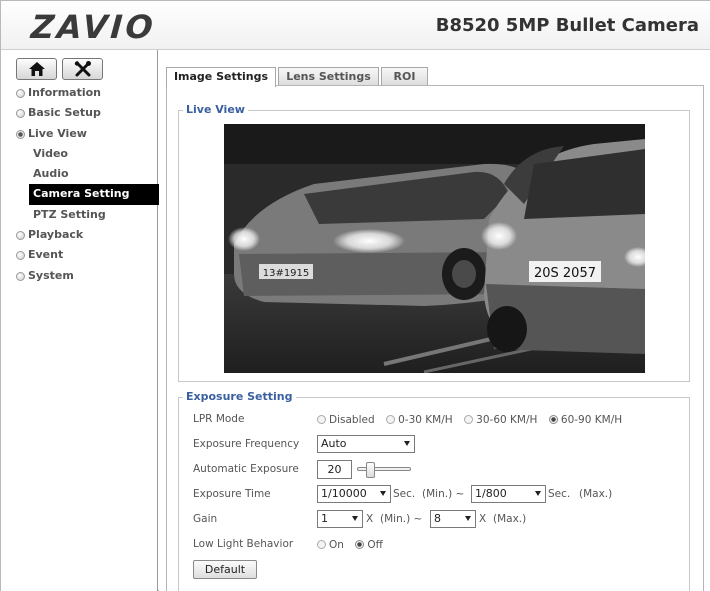 Image resolution: width=710 pixels, height=591 pixels. Describe the element at coordinates (567, 25) in the screenshot. I see `page-title: B8520 5MP Bullet Camera` at that location.